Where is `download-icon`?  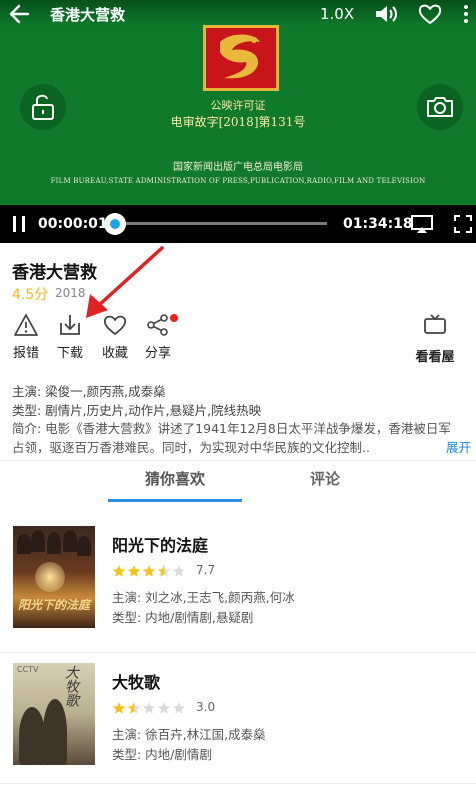
download-icon is located at coordinates (70, 325).